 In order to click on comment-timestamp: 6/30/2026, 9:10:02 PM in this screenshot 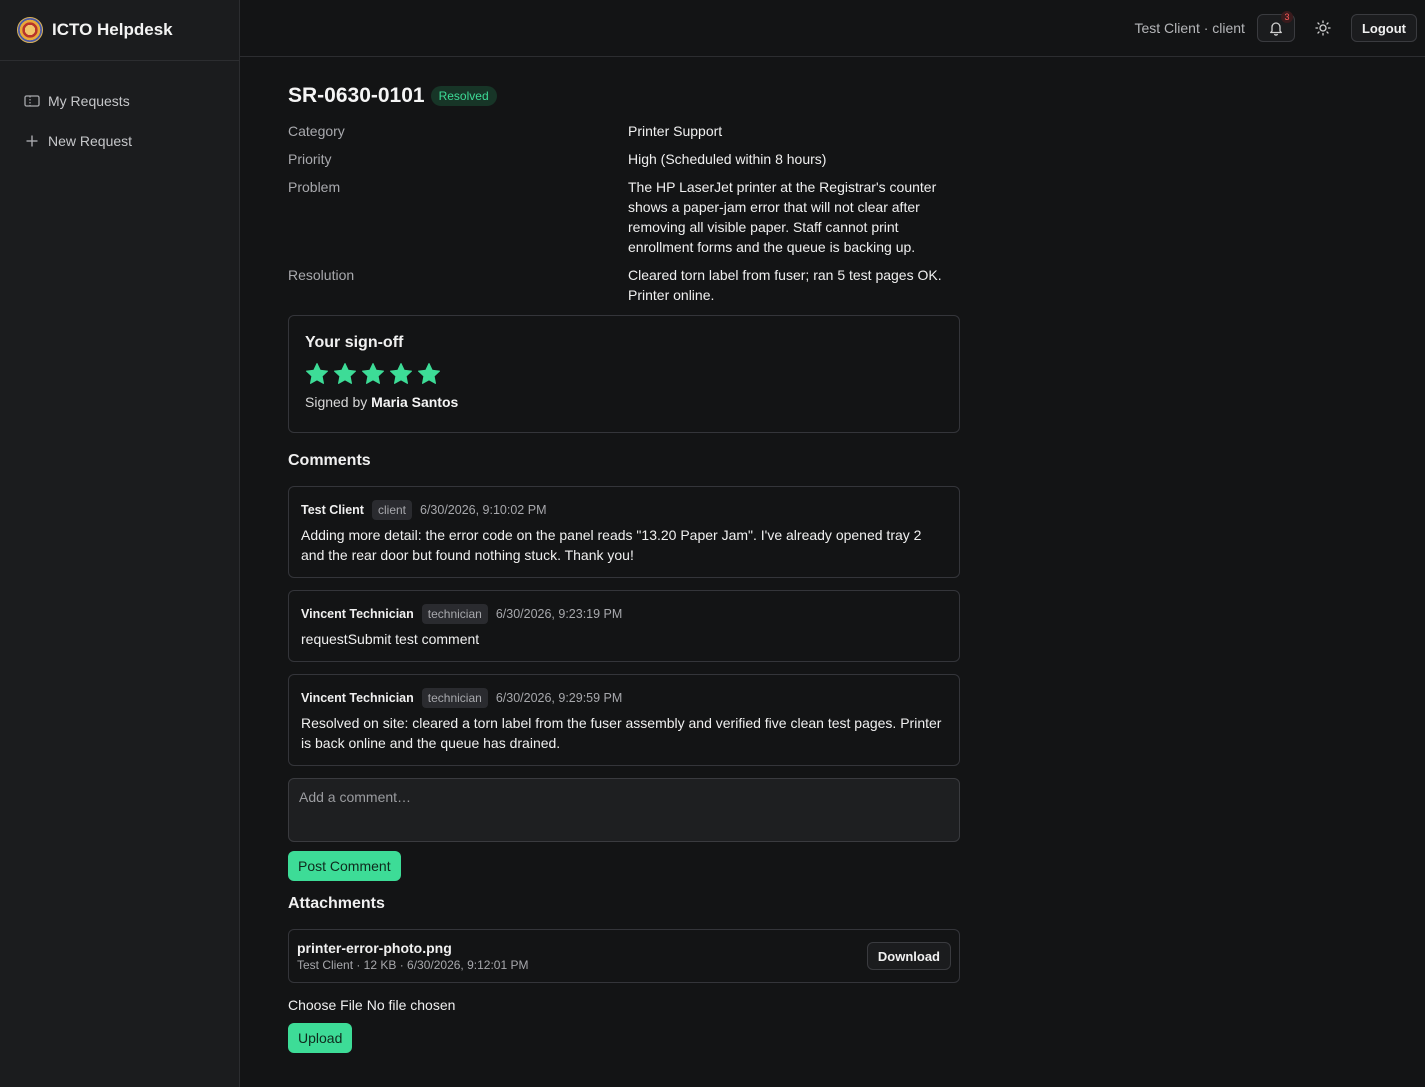, I will do `click(483, 510)`.